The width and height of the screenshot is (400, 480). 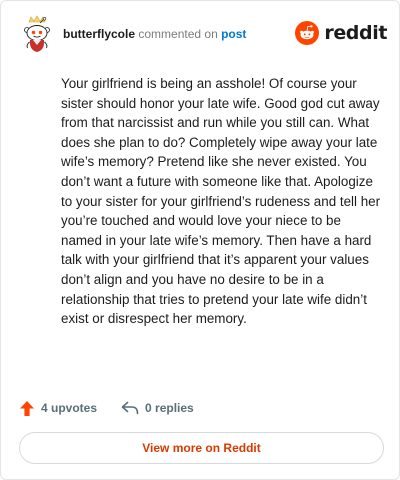 I want to click on snoo-avatar-icon, so click(x=37, y=35).